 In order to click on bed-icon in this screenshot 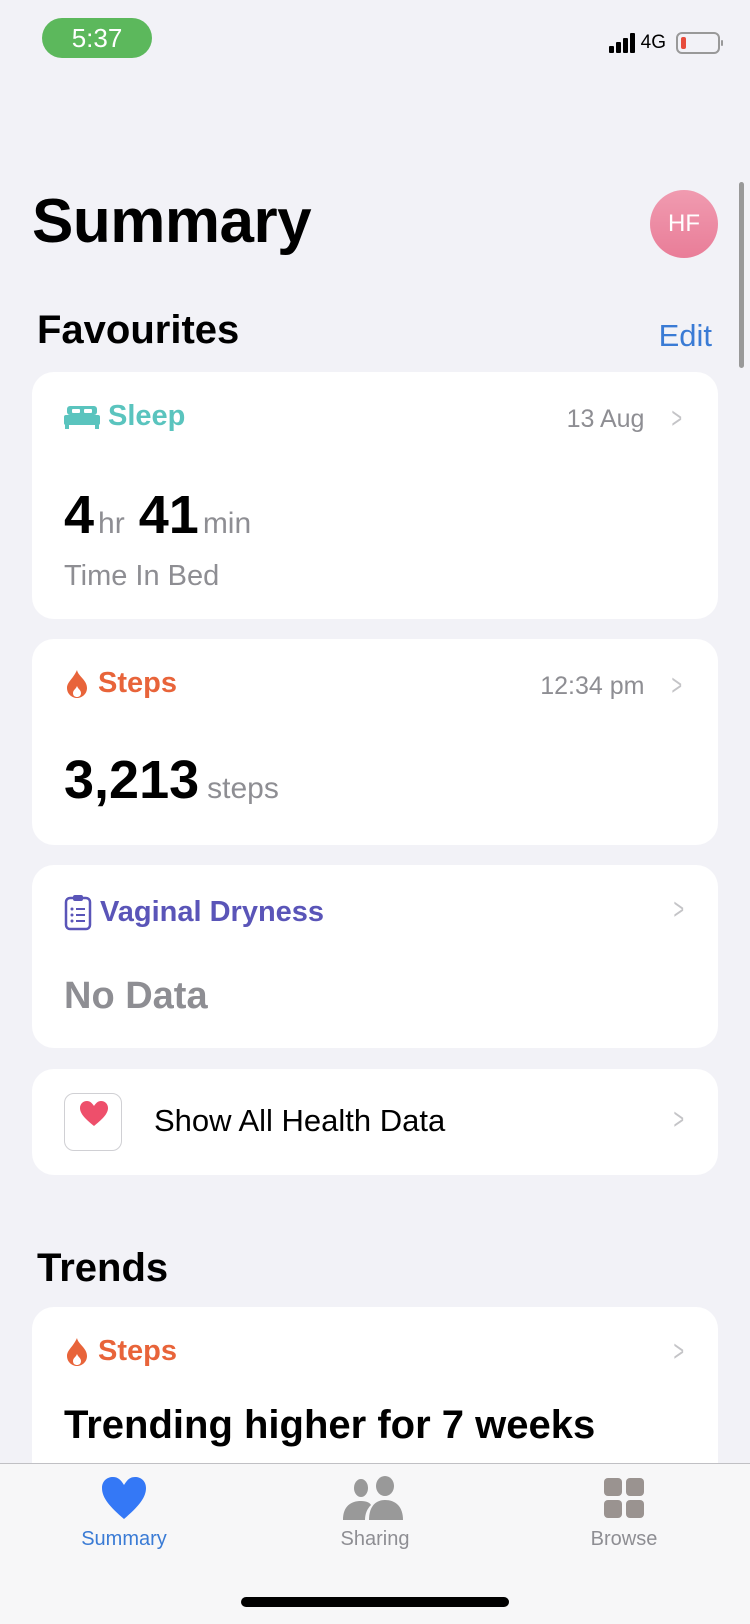, I will do `click(82, 417)`.